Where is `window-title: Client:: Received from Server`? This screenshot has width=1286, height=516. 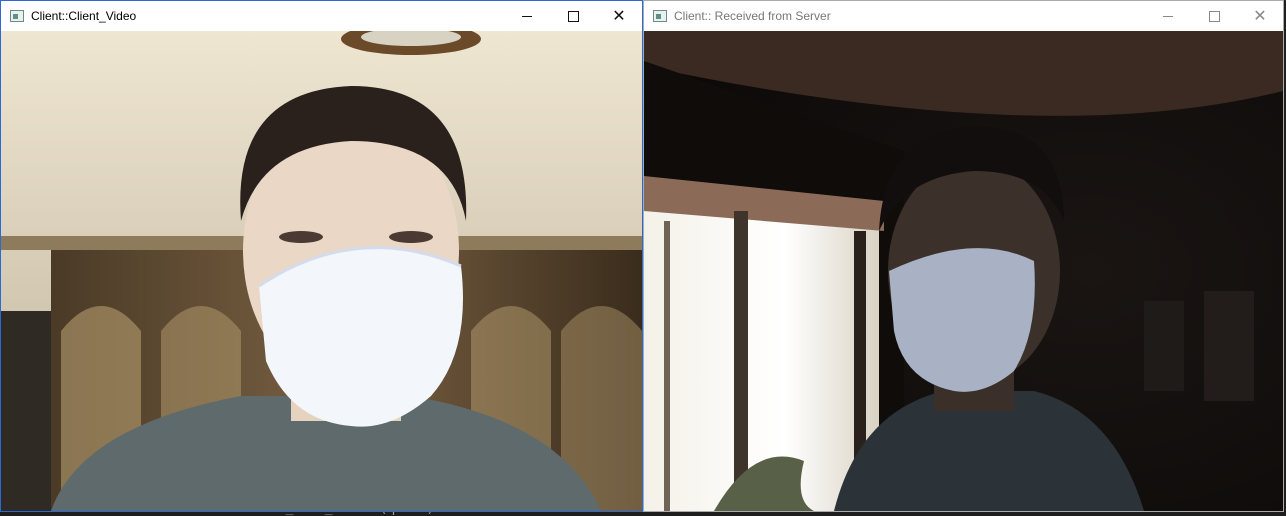
window-title: Client:: Received from Server is located at coordinates (752, 16).